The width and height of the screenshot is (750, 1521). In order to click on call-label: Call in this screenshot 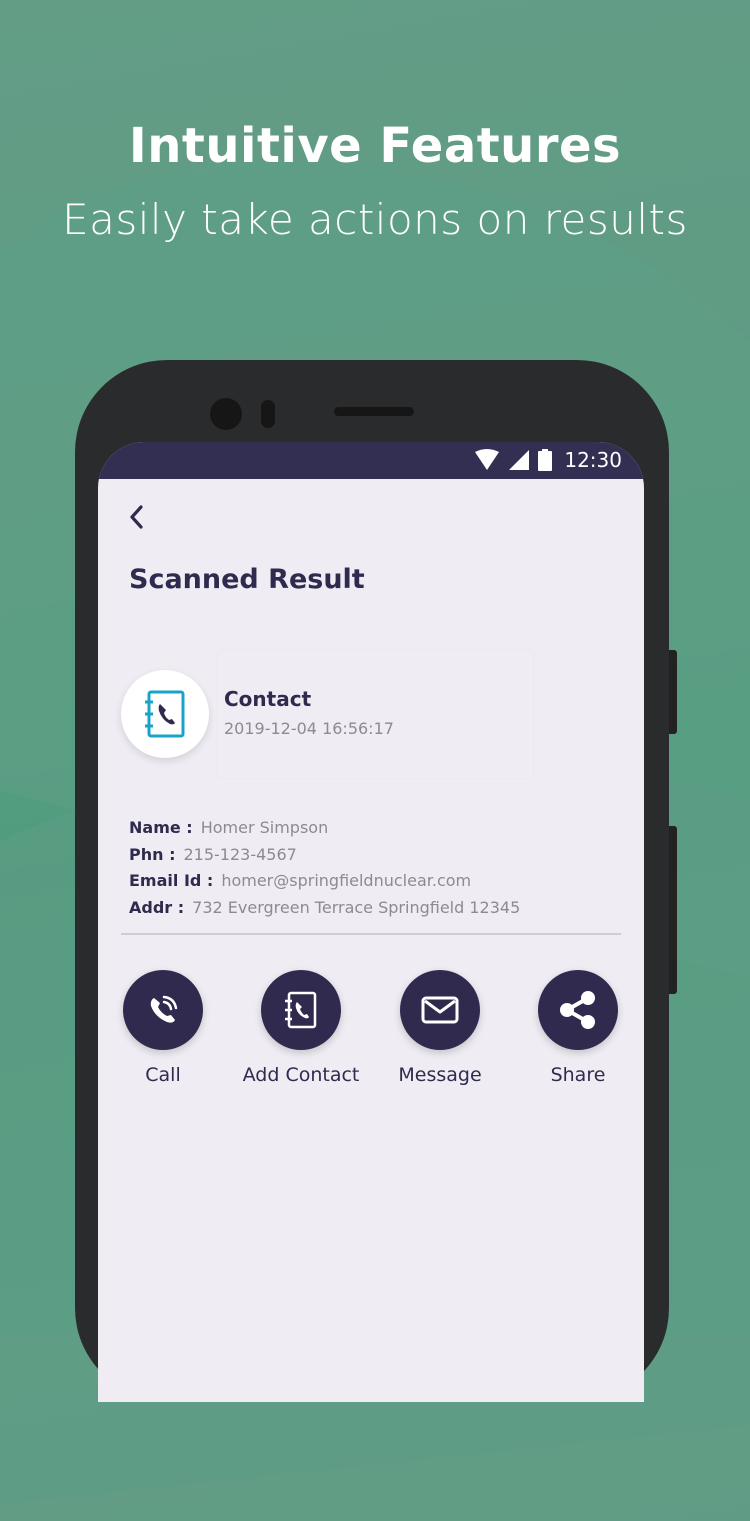, I will do `click(163, 1075)`.